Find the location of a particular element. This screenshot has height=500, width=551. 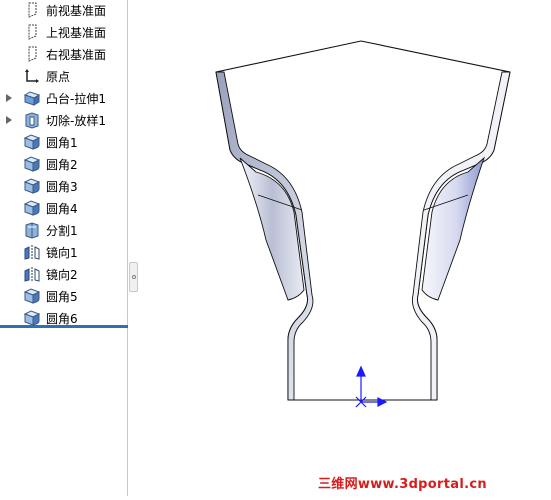

tree-item-top-plane: 上视基准面 is located at coordinates (64, 32).